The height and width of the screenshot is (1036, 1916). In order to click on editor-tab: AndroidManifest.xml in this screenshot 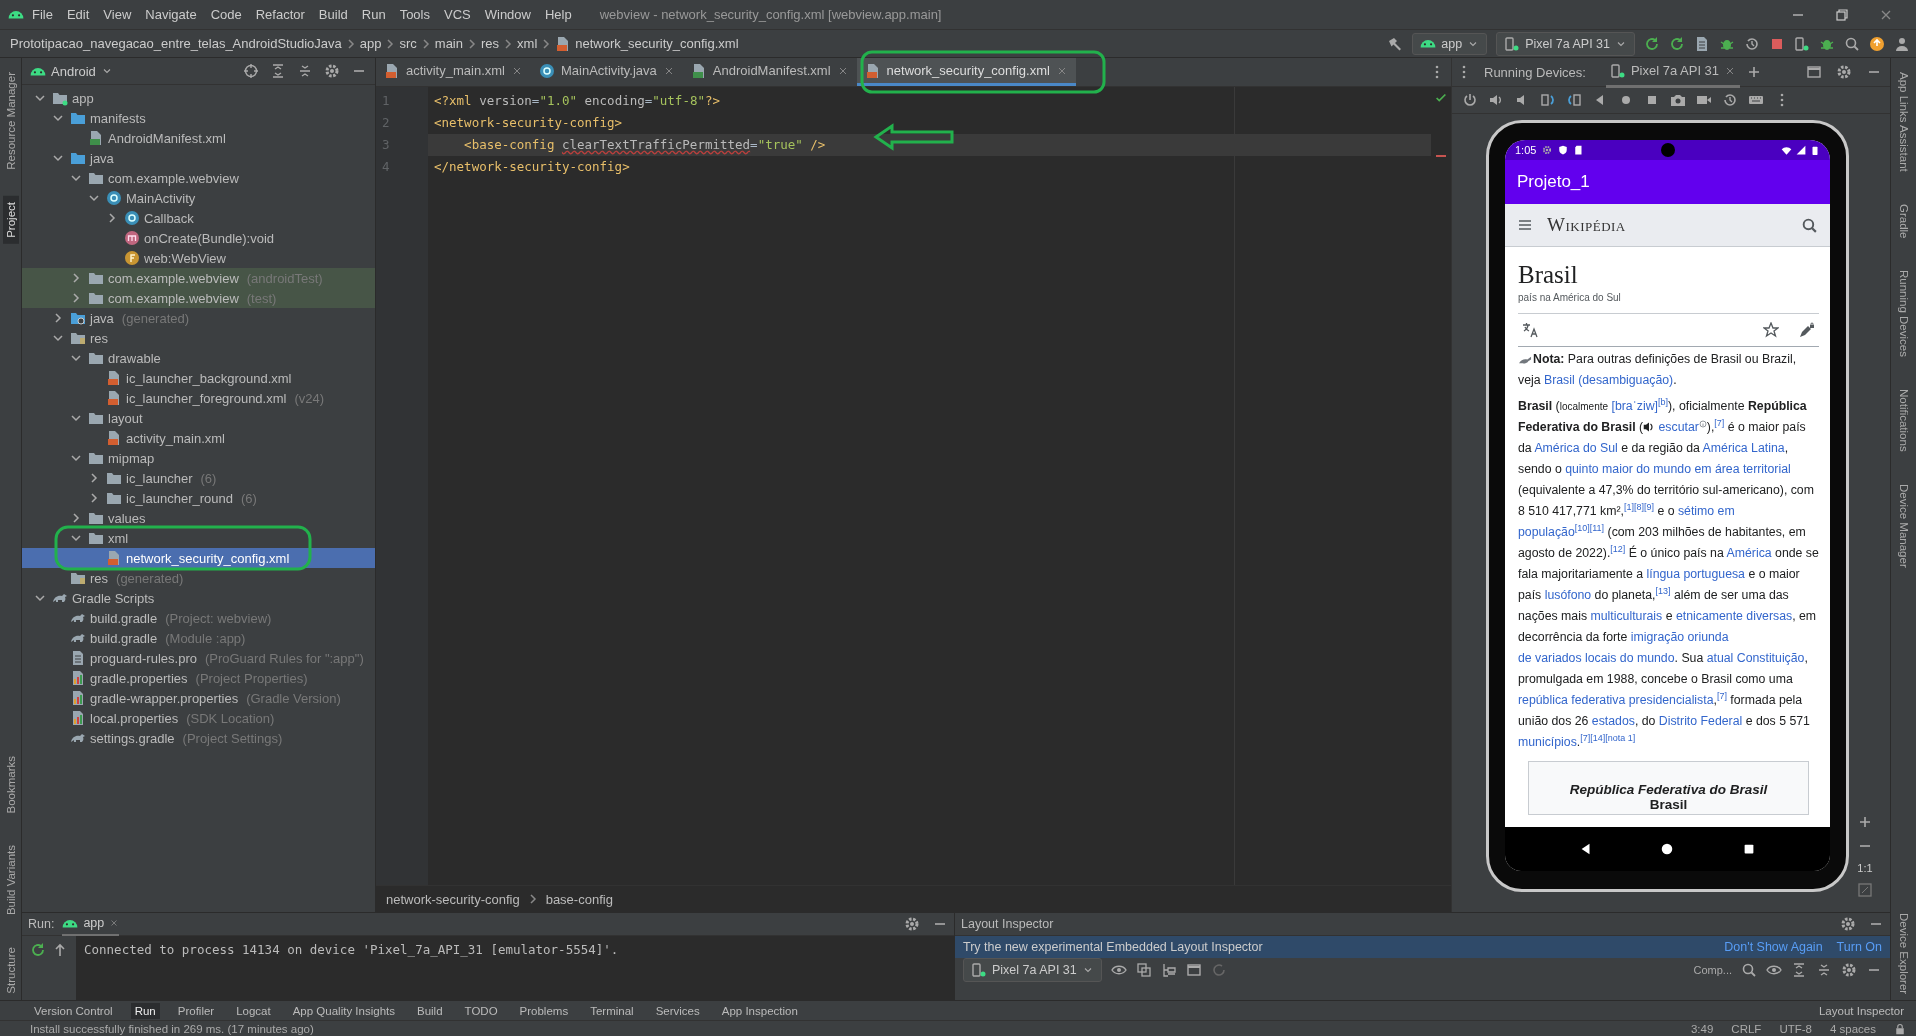, I will do `click(769, 72)`.